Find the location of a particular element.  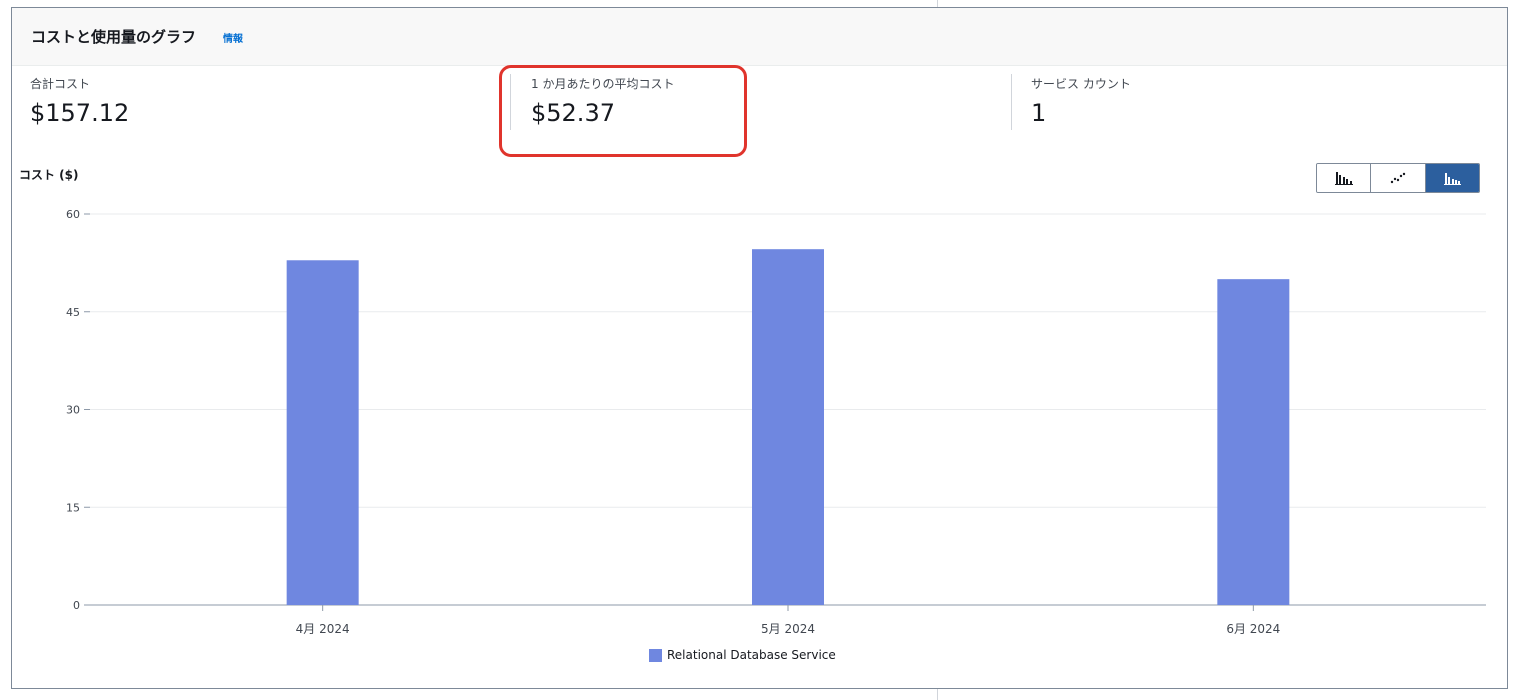

y-tick-label: 45 is located at coordinates (73, 312).